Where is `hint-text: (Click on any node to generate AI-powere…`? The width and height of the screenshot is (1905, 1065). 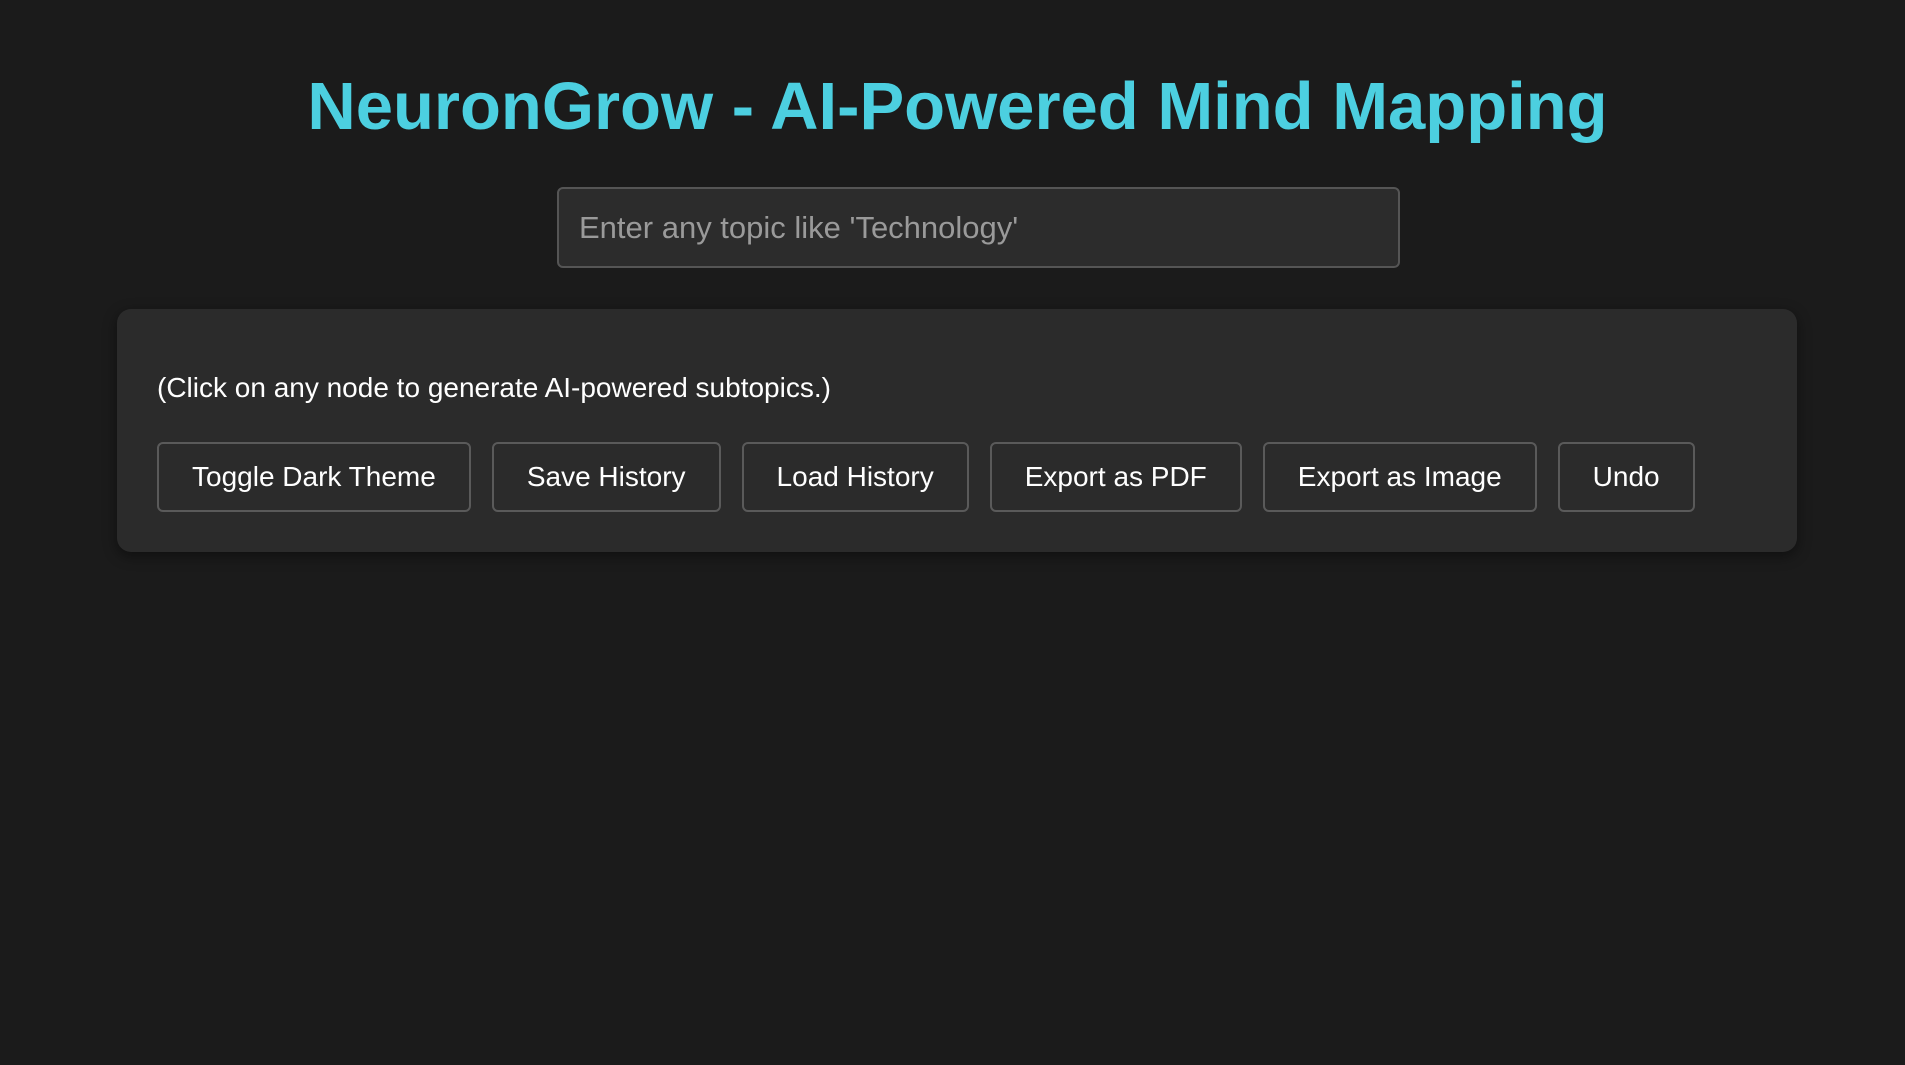
hint-text: (Click on any node to generate AI-powere… is located at coordinates (494, 387).